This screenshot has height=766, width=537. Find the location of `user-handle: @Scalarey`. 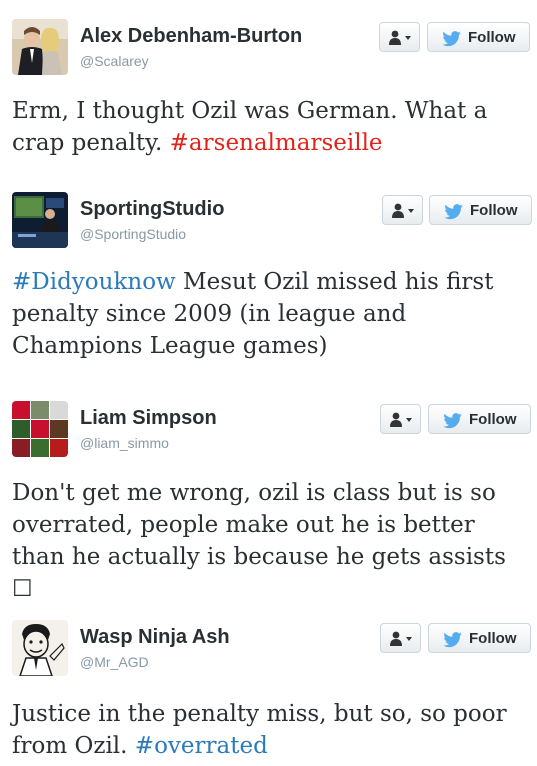

user-handle: @Scalarey is located at coordinates (114, 61).